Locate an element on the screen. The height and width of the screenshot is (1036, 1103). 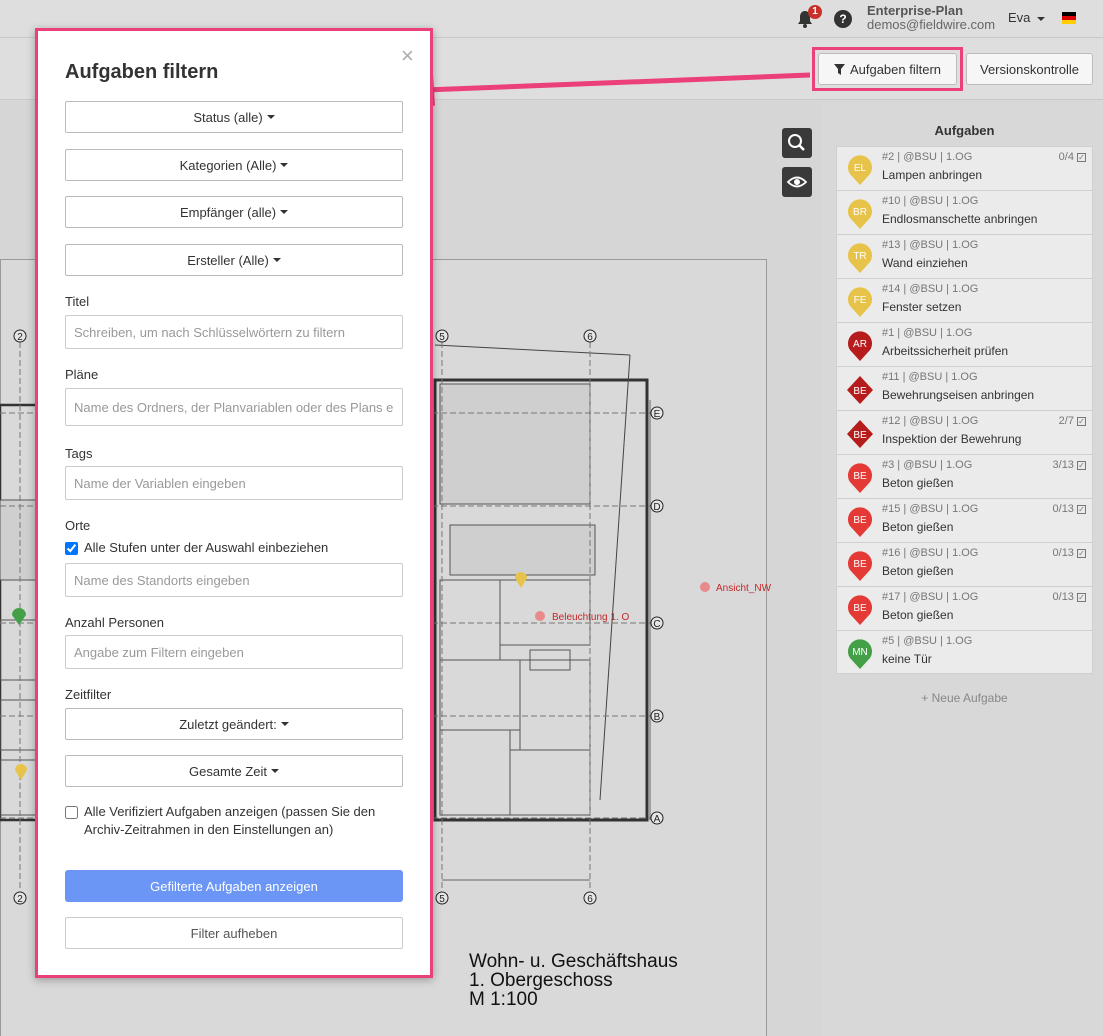
task-checklist-count: 0/13 ✓ is located at coordinates (1069, 509).